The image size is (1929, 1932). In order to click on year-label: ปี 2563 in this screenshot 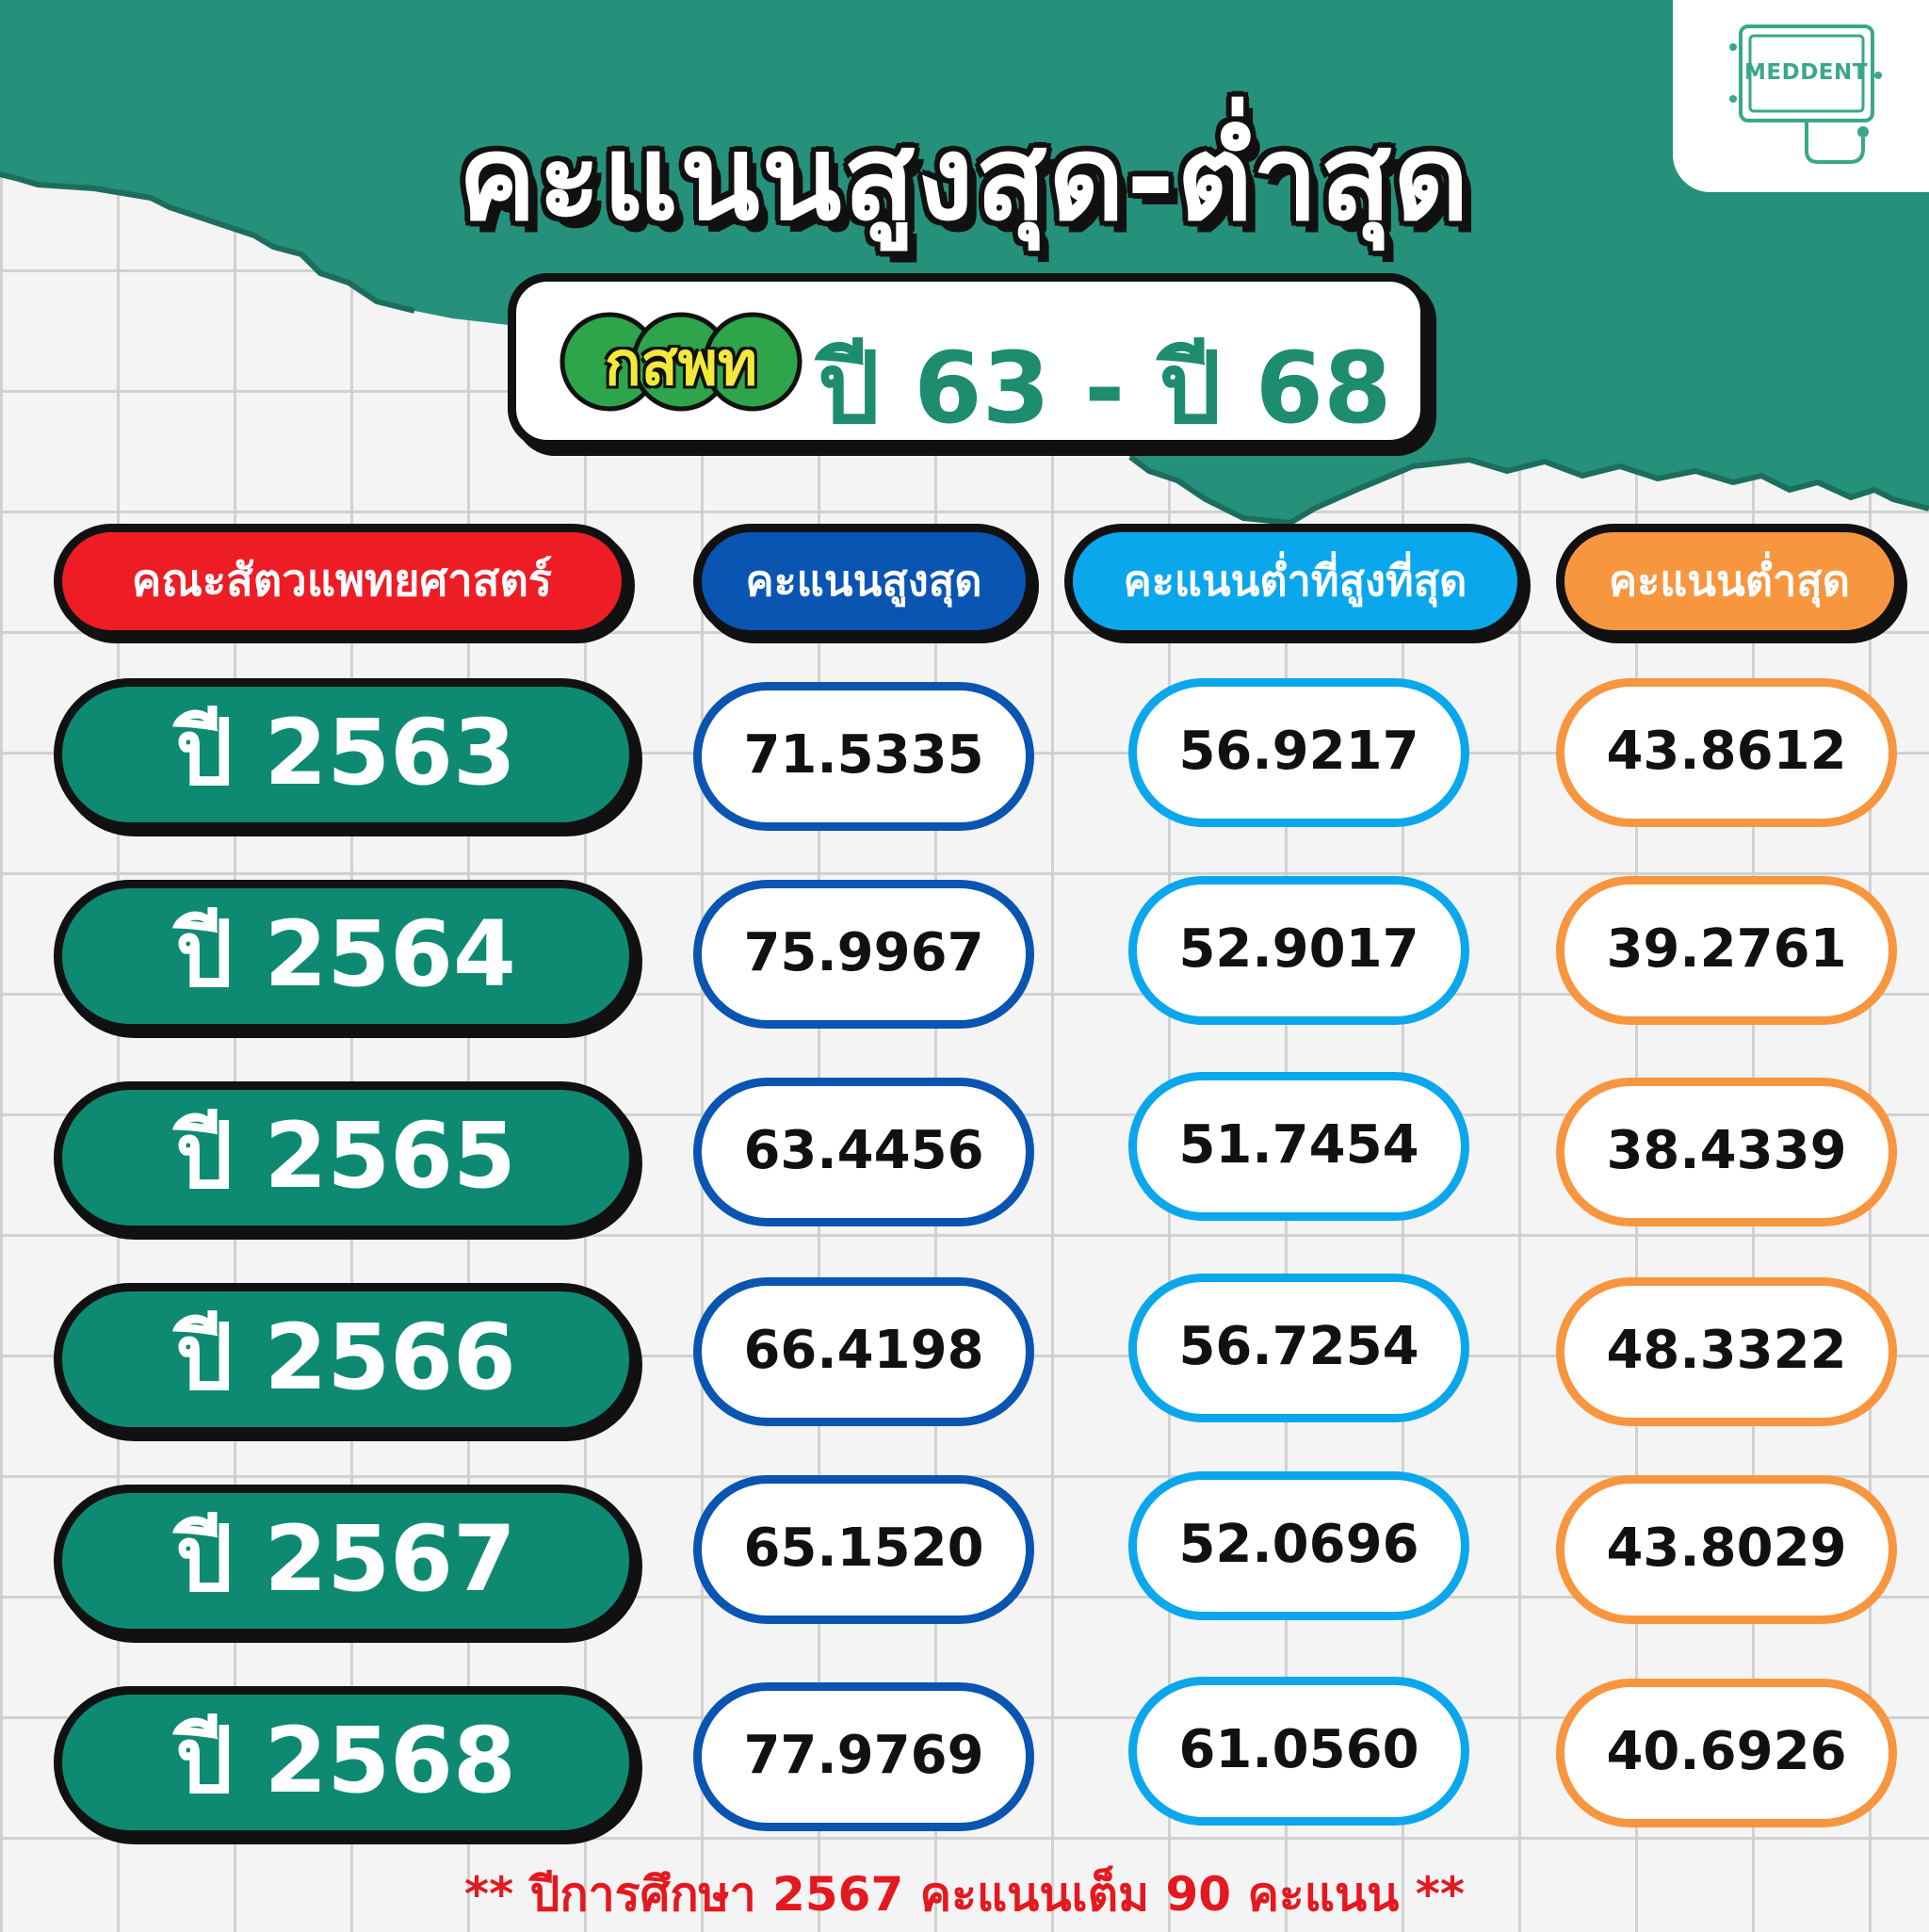, I will do `click(346, 755)`.